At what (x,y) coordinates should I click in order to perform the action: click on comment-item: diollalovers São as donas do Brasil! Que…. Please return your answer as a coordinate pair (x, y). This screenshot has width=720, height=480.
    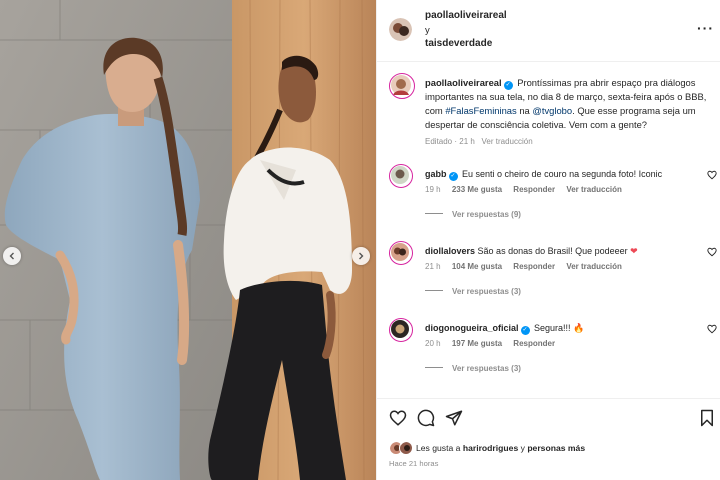
    Looking at the image, I should click on (554, 271).